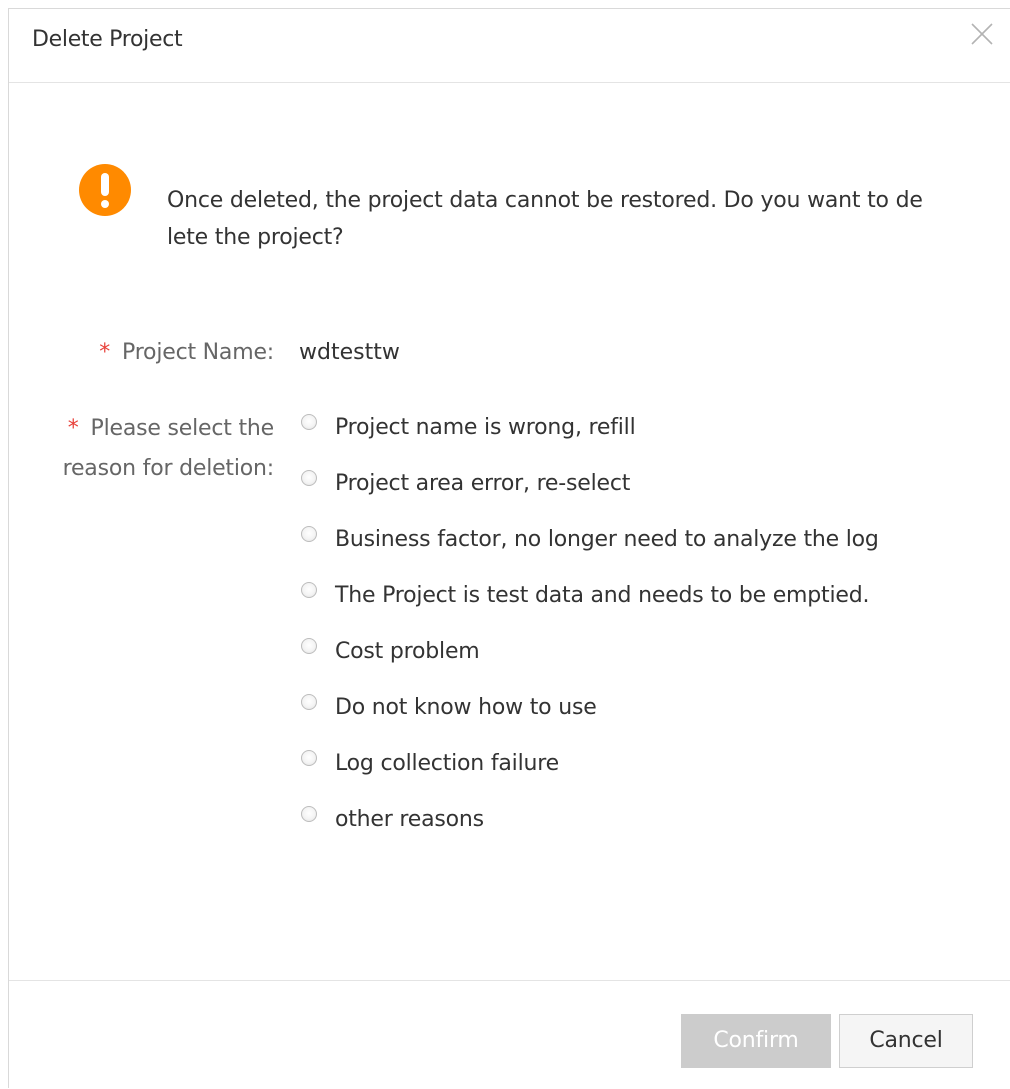 The width and height of the screenshot is (1010, 1089). Describe the element at coordinates (107, 39) in the screenshot. I see `dialog-title: Delete Project` at that location.